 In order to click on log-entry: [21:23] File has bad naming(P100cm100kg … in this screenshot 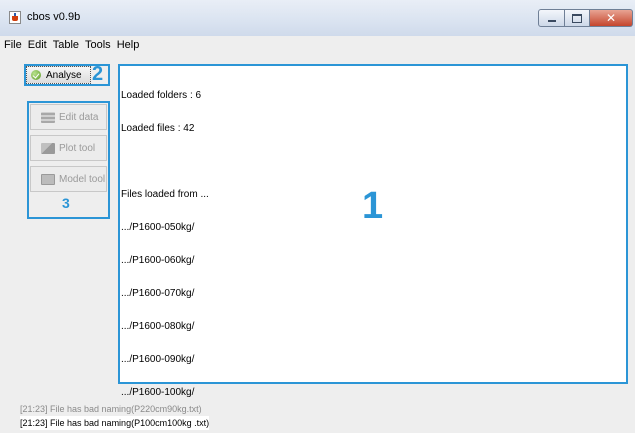, I will do `click(115, 423)`.